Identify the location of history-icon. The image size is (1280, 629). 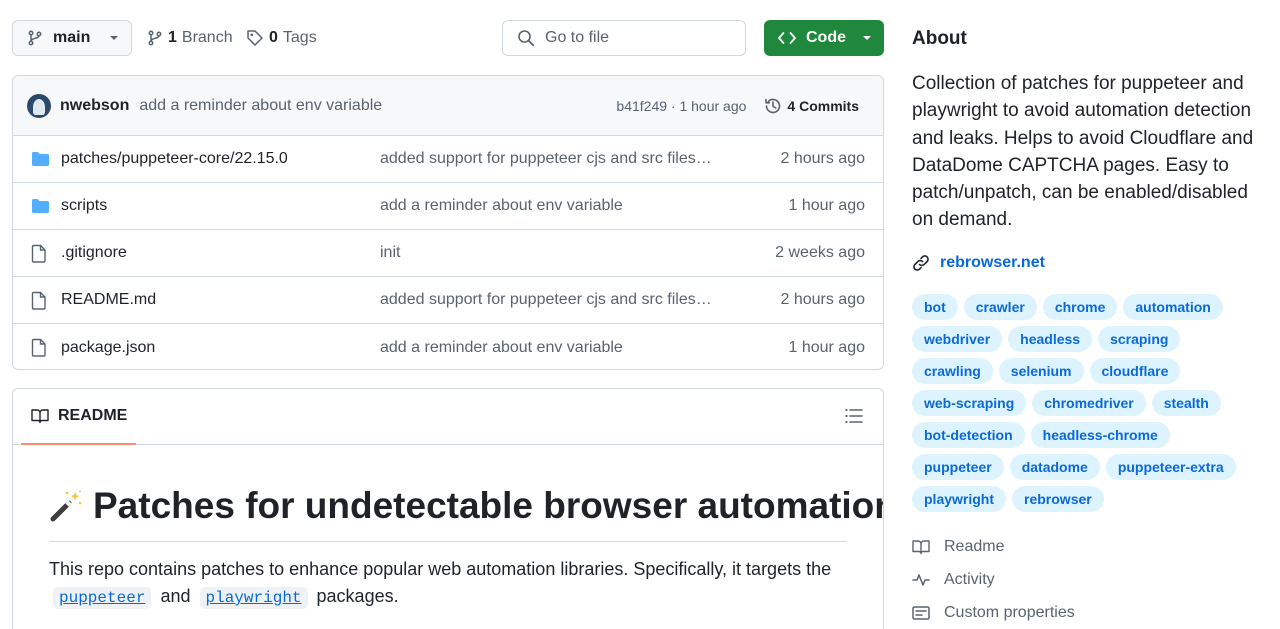
(775, 106).